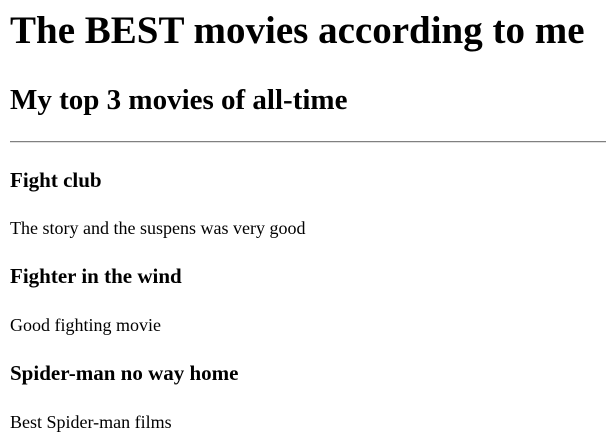 Image resolution: width=606 pixels, height=440 pixels. I want to click on horizontal-divider, so click(308, 142).